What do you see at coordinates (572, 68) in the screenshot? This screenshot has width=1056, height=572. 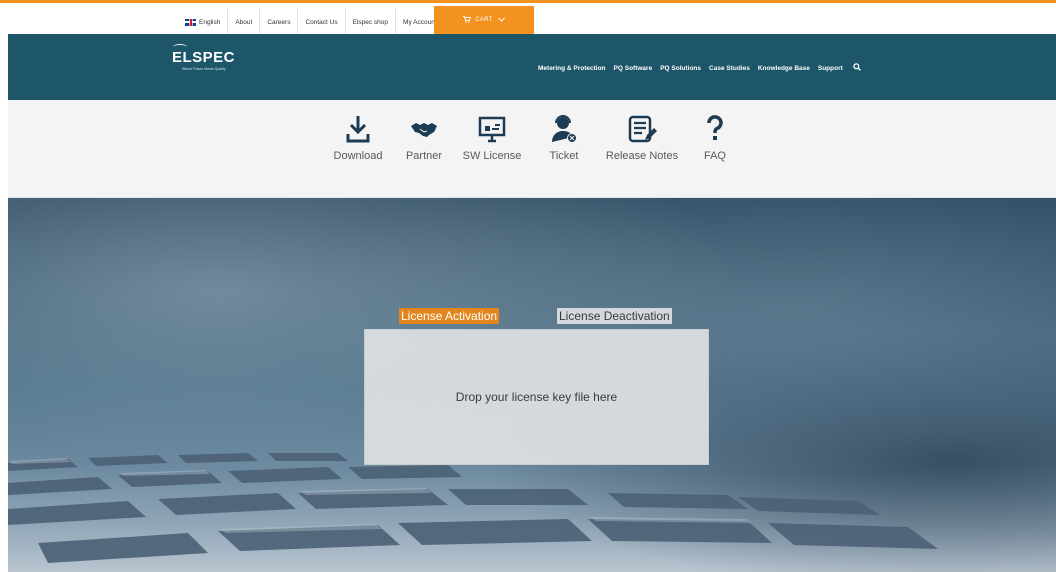 I see `nav-metering-protection: Metering & Protection` at bounding box center [572, 68].